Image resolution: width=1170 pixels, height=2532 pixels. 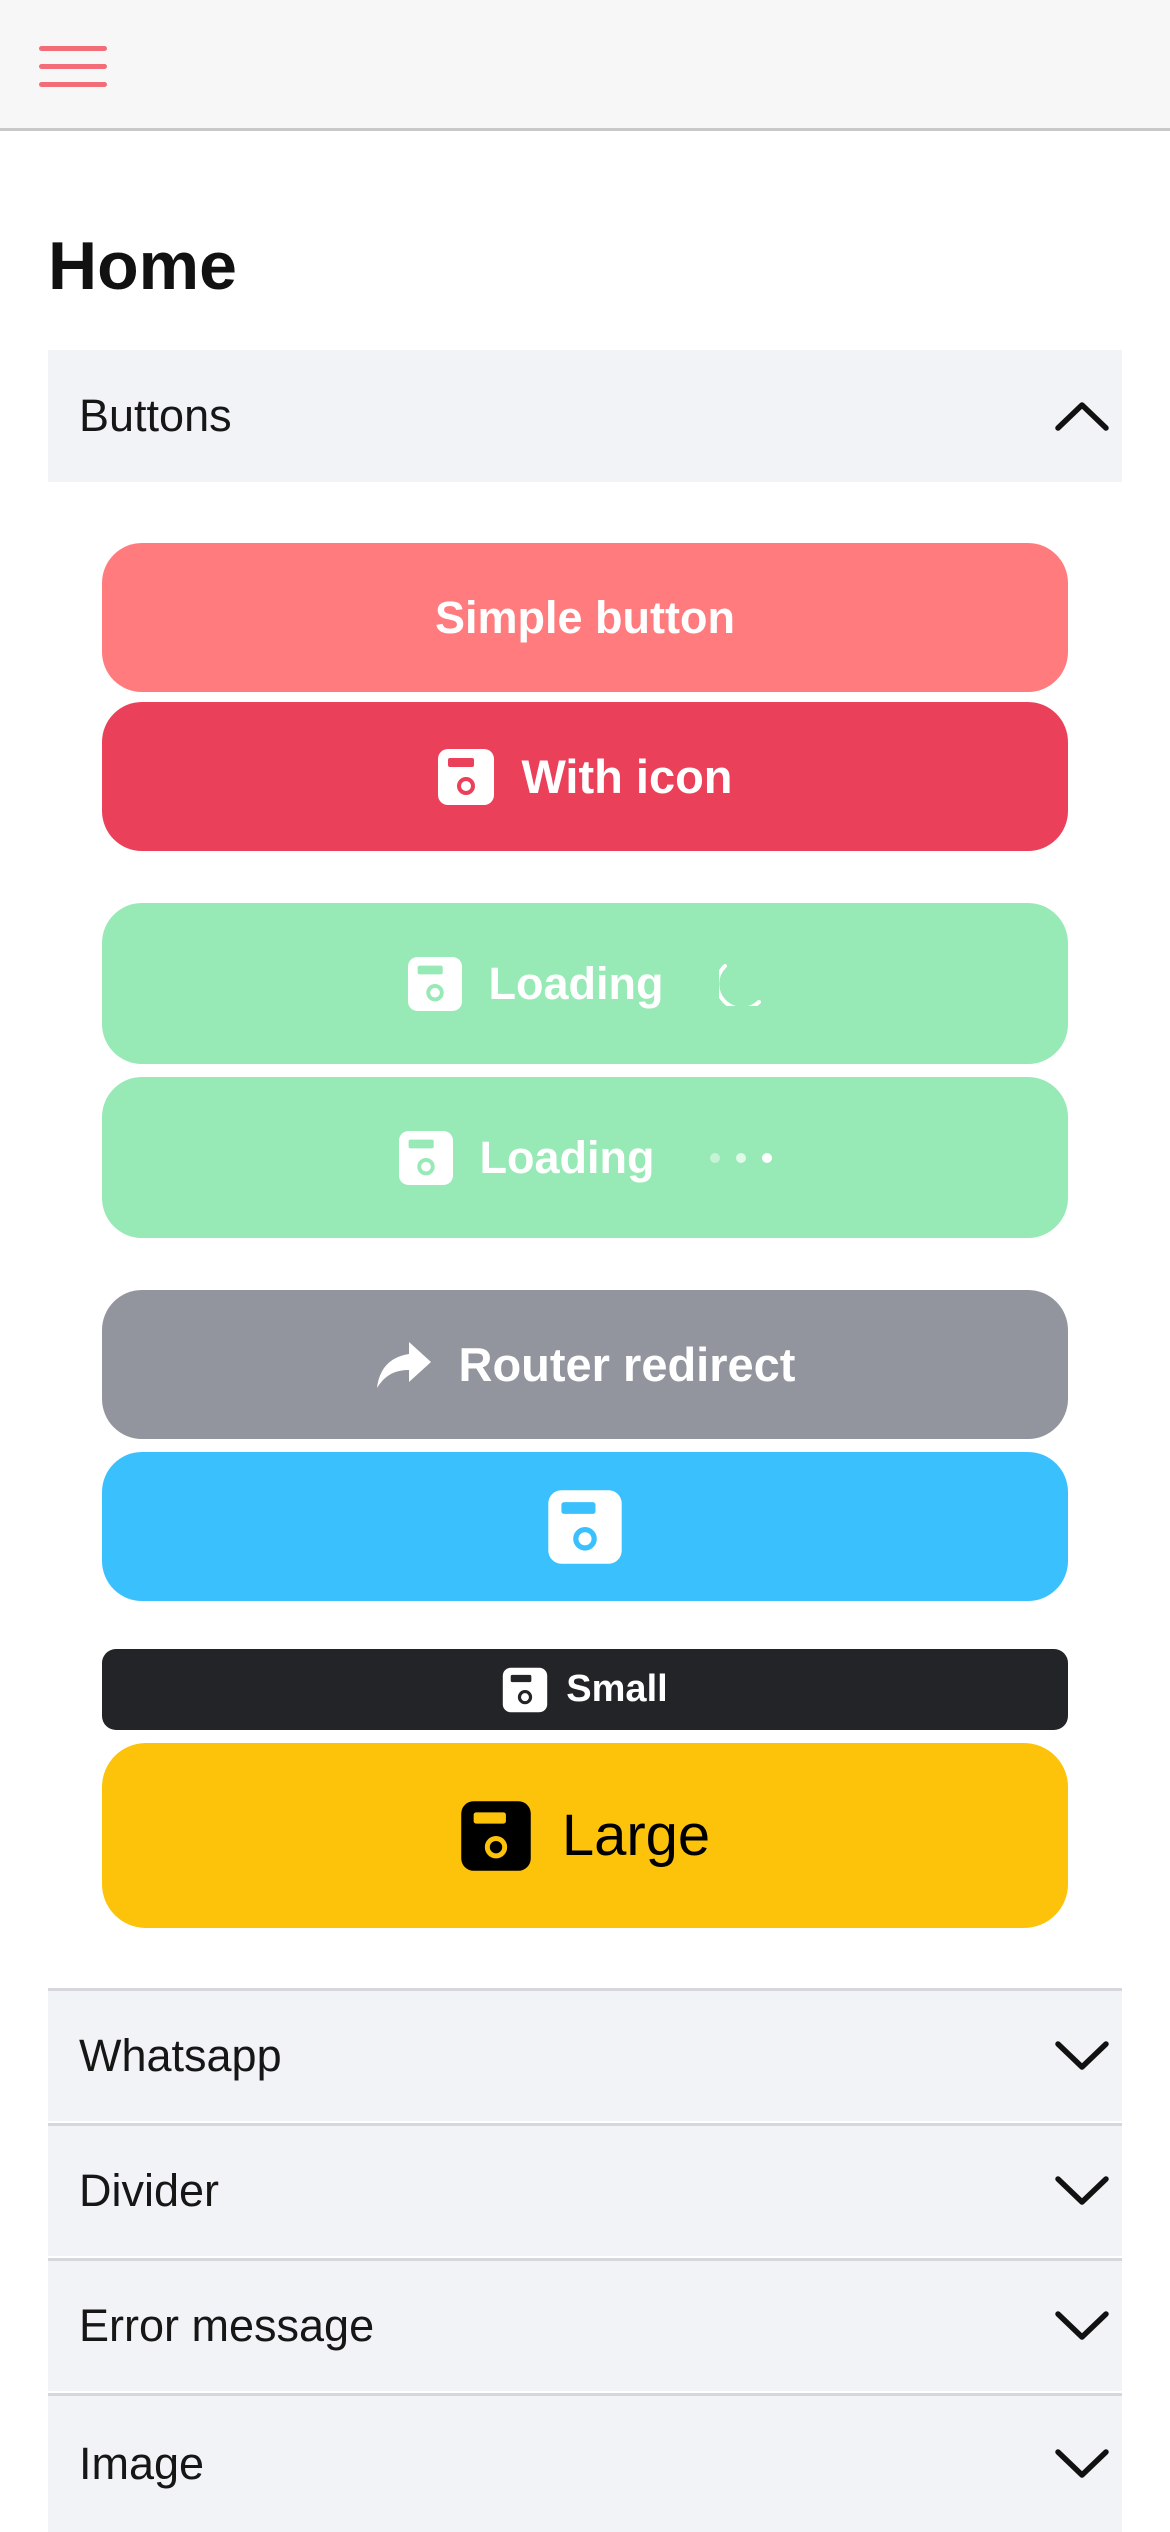 I want to click on accordion-header-buttons: Buttons, so click(x=585, y=416).